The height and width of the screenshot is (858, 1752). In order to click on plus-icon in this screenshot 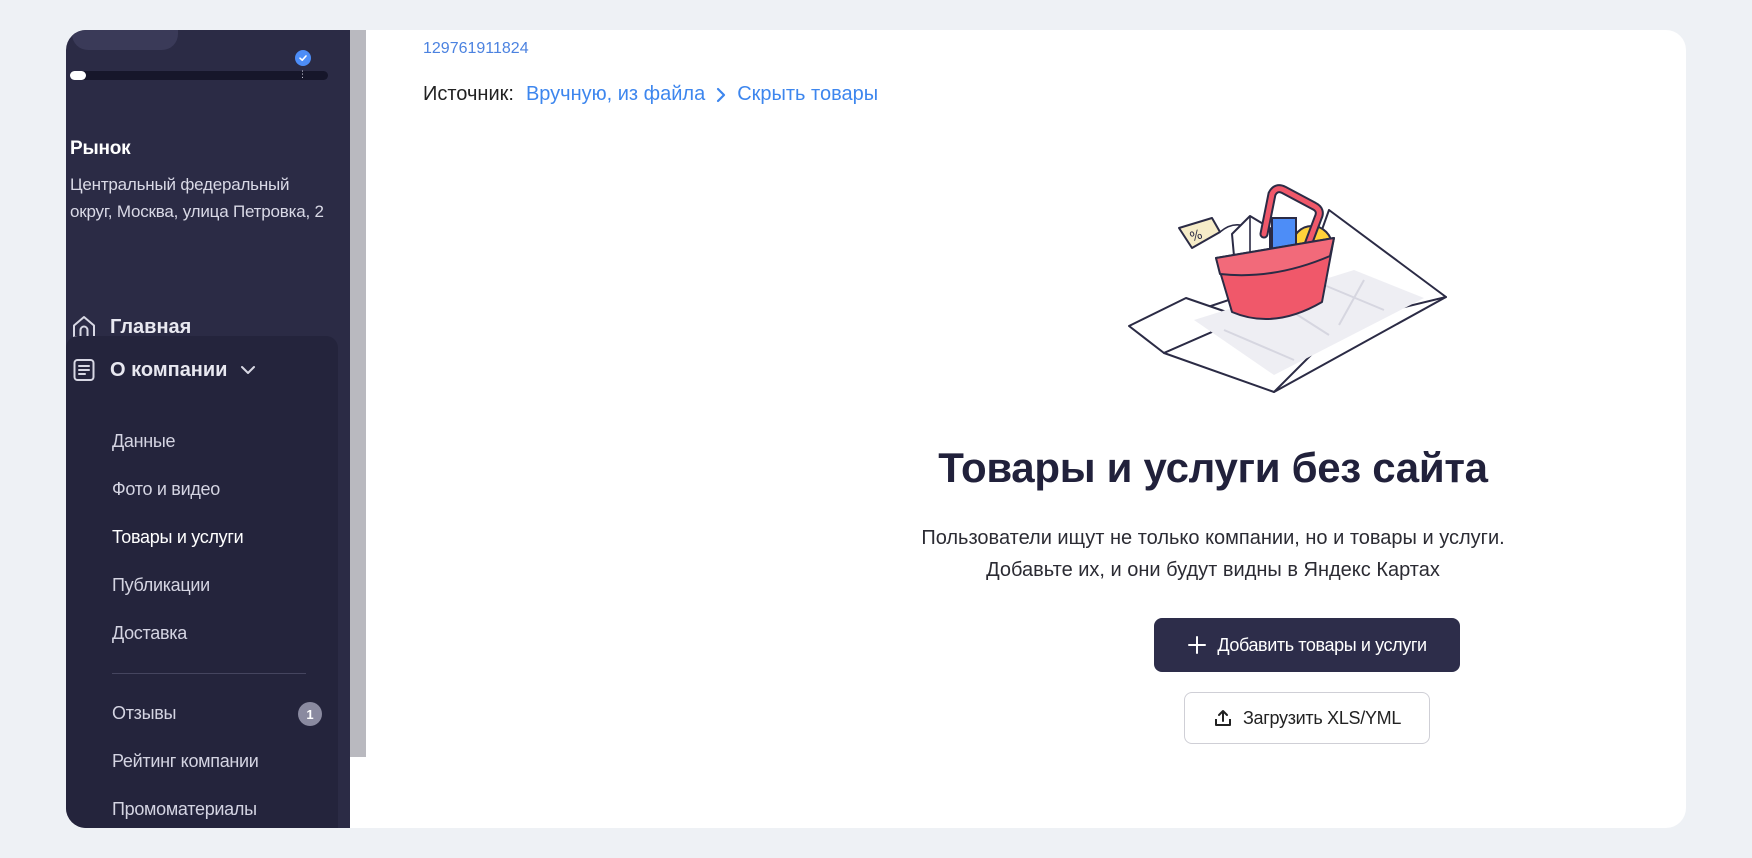, I will do `click(1197, 645)`.